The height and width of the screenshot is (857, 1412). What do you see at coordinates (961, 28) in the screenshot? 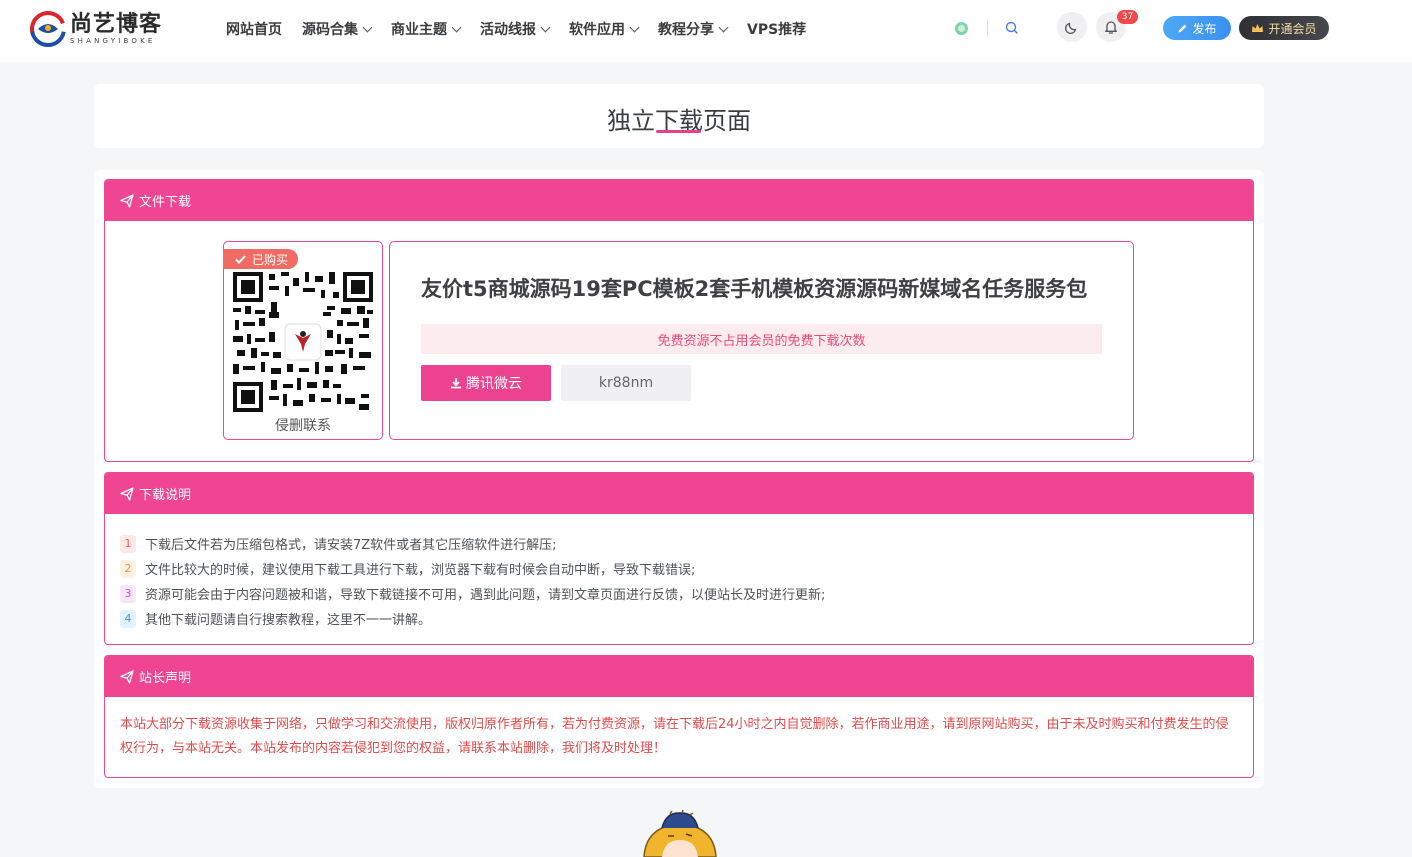
I see `user-status-icon` at bounding box center [961, 28].